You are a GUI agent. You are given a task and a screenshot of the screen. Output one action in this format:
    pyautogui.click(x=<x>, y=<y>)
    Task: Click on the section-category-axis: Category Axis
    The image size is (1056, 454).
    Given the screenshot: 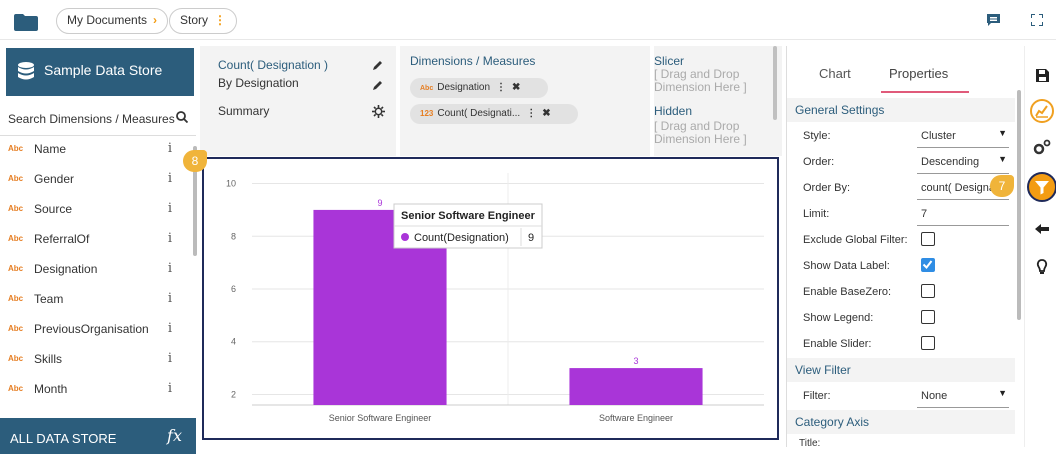 What is the action you would take?
    pyautogui.click(x=901, y=422)
    